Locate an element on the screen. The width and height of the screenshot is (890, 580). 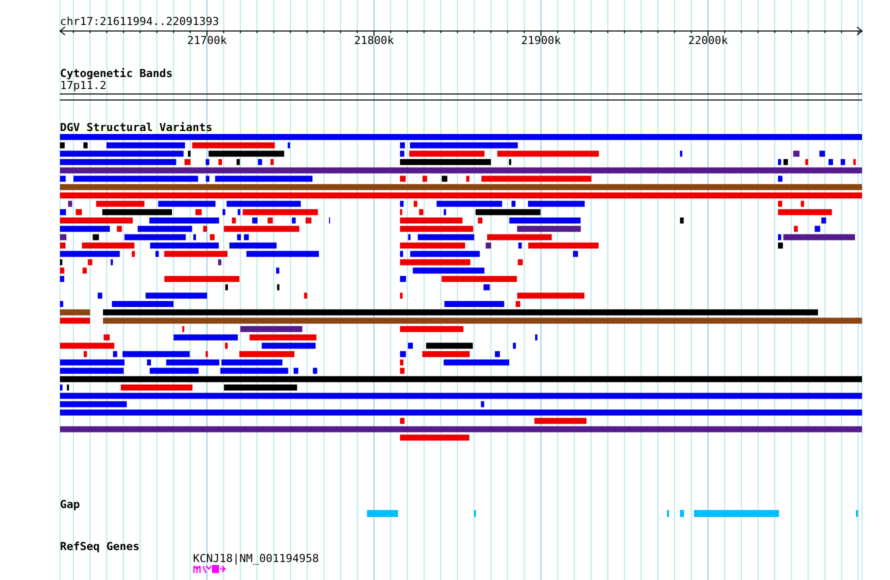
track-title: Cytogenetic Bands is located at coordinates (116, 73).